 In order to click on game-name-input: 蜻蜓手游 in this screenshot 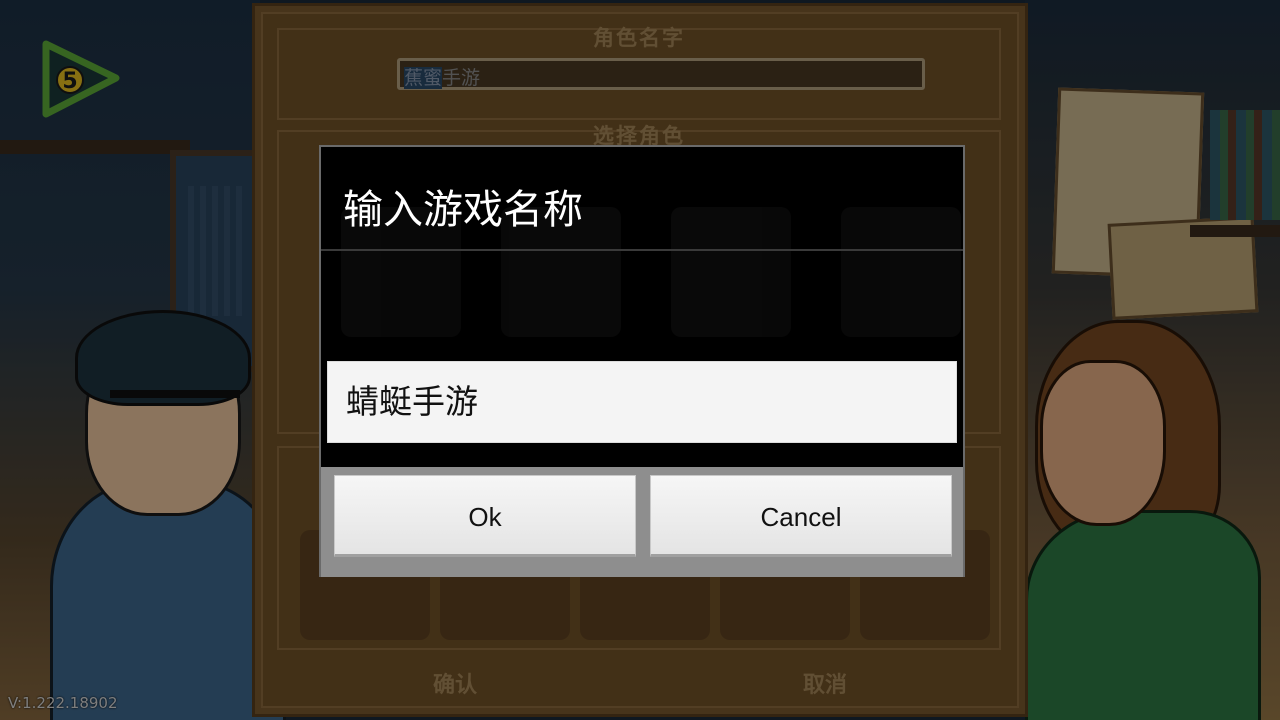, I will do `click(642, 402)`.